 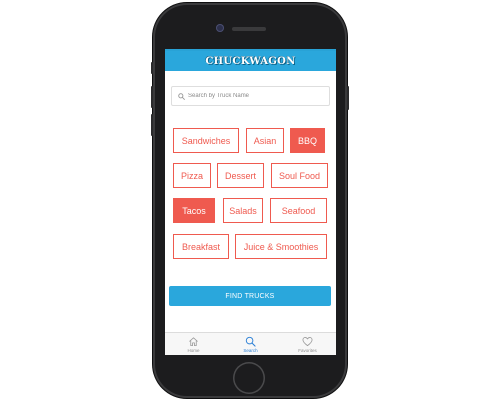 What do you see at coordinates (258, 96) in the screenshot?
I see `search-input` at bounding box center [258, 96].